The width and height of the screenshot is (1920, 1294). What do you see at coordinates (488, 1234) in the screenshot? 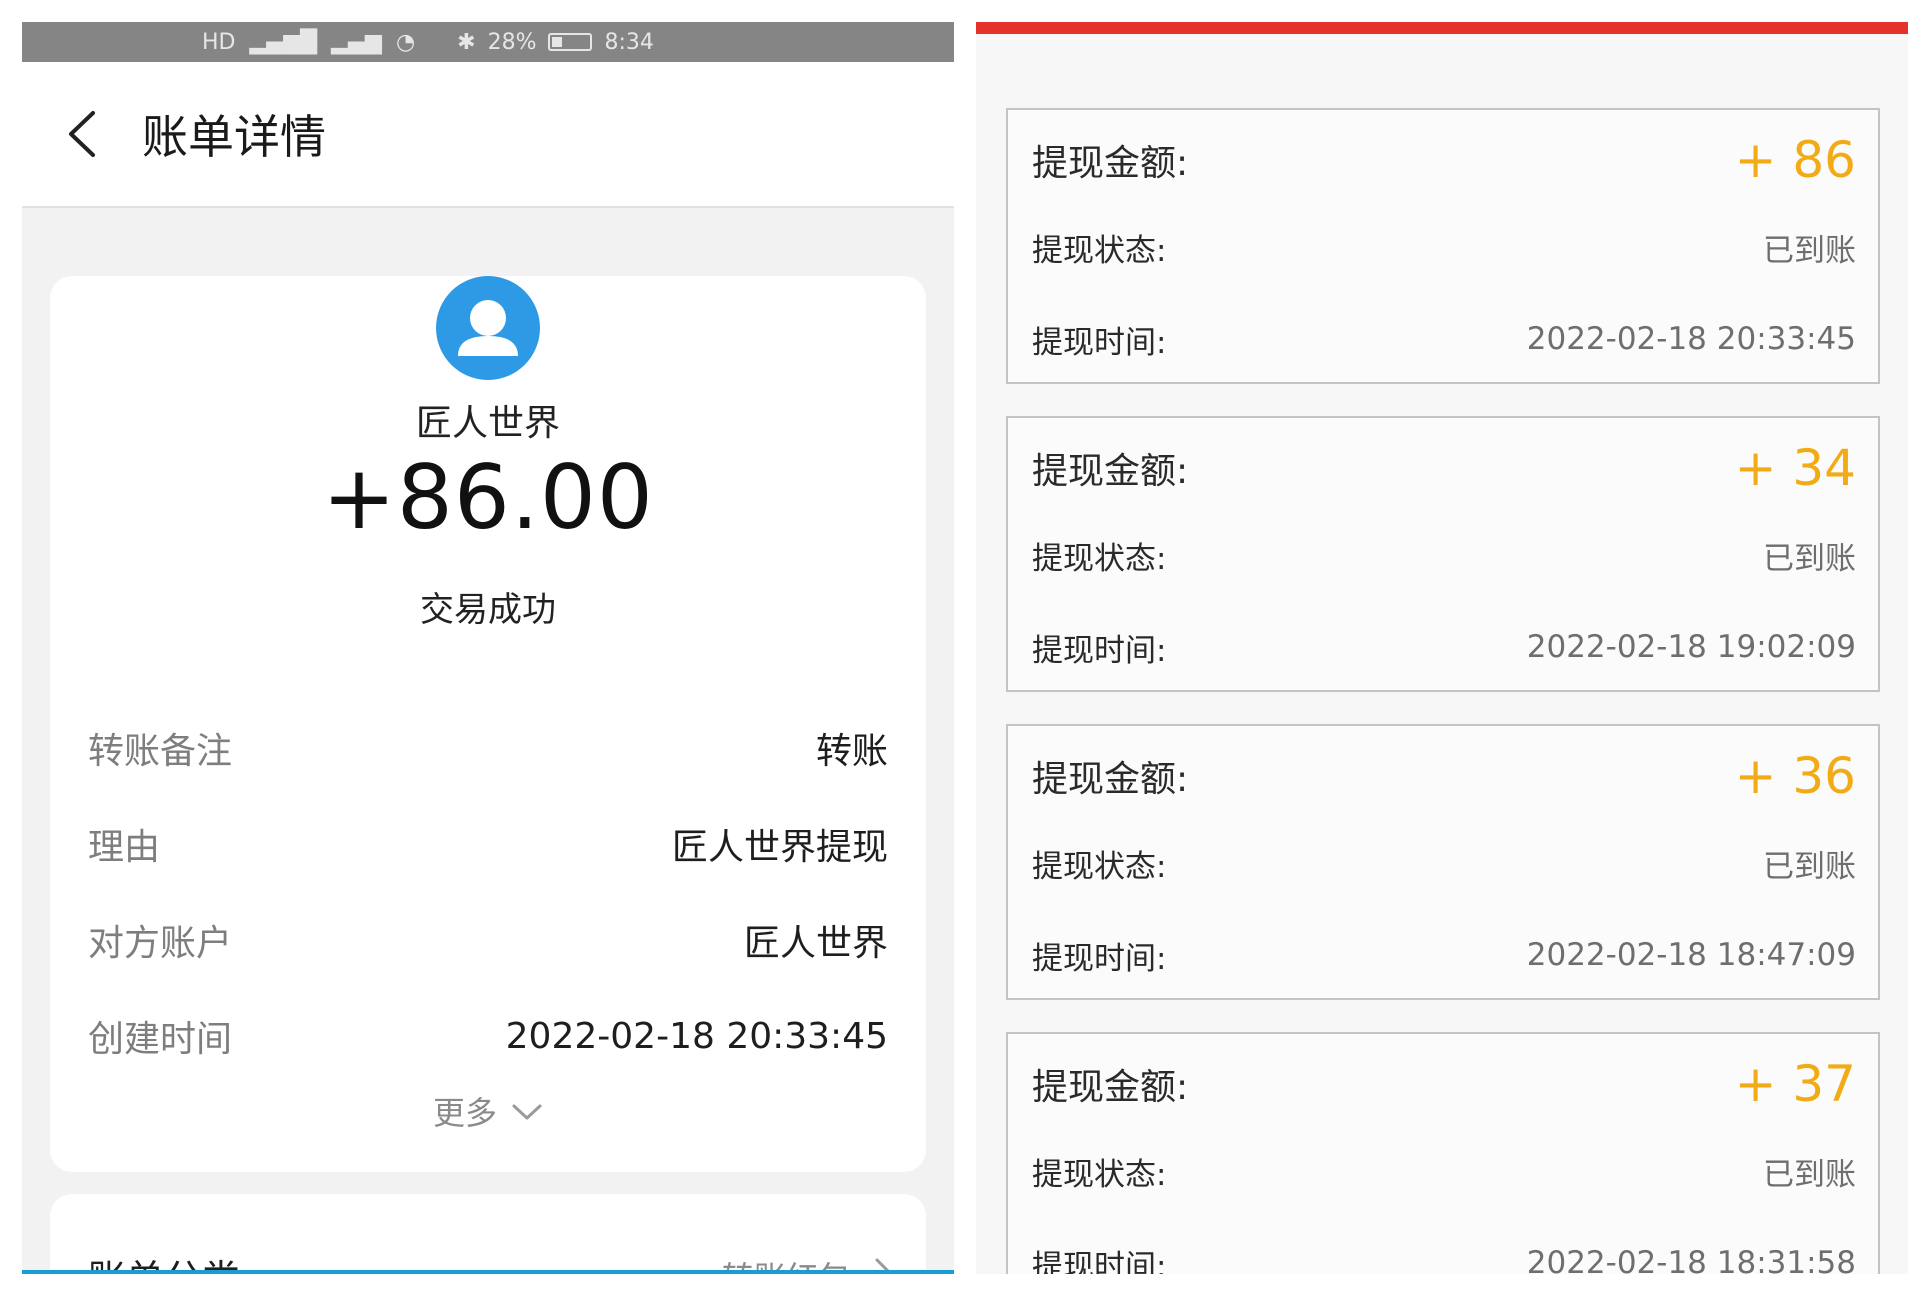
I see `bill-category-card: 账单分类 转账红包` at bounding box center [488, 1234].